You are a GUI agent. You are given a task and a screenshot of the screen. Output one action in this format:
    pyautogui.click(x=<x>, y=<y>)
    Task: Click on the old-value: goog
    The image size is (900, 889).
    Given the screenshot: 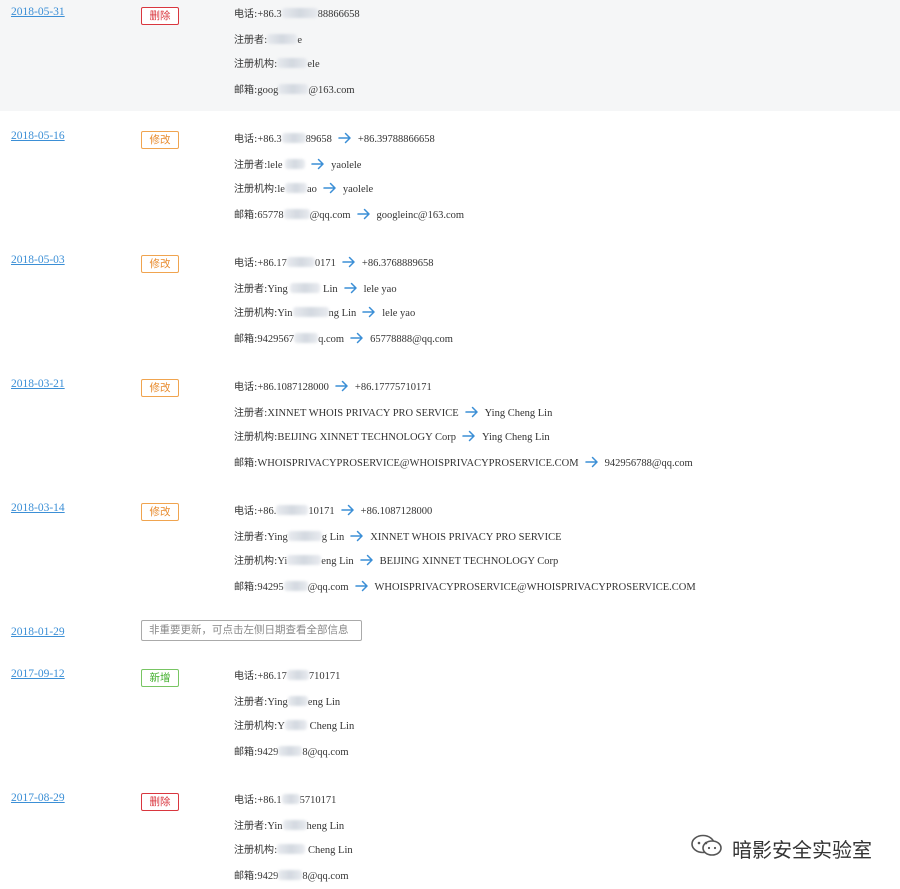 What is the action you would take?
    pyautogui.click(x=268, y=90)
    